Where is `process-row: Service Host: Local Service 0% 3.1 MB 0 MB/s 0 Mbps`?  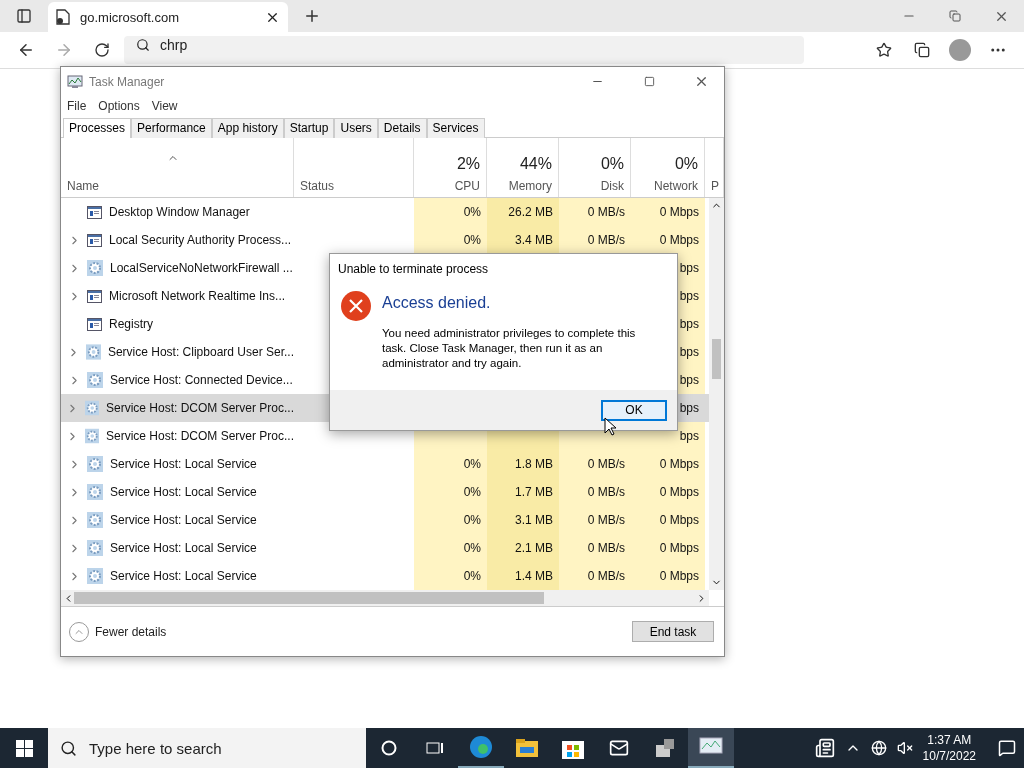
process-row: Service Host: Local Service 0% 3.1 MB 0 MB/s 0 Mbps is located at coordinates (385, 520).